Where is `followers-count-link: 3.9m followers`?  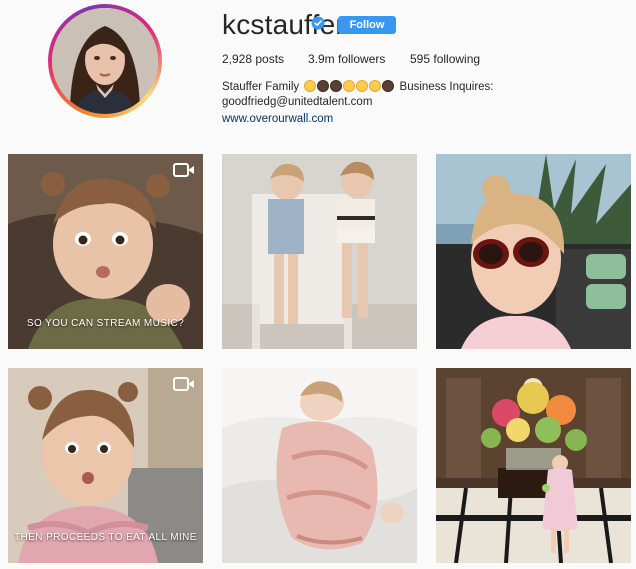 followers-count-link: 3.9m followers is located at coordinates (346, 59).